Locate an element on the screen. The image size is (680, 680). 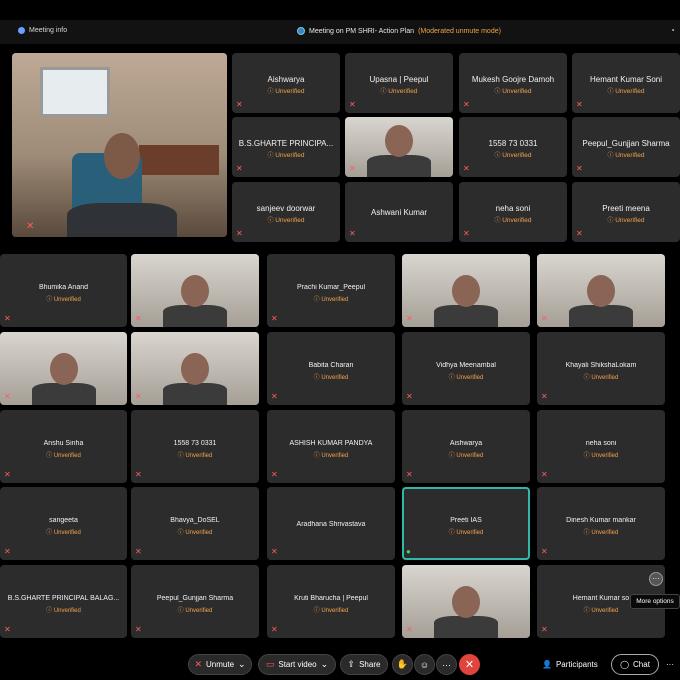
chat-button: ◯ Chat is located at coordinates (635, 664).